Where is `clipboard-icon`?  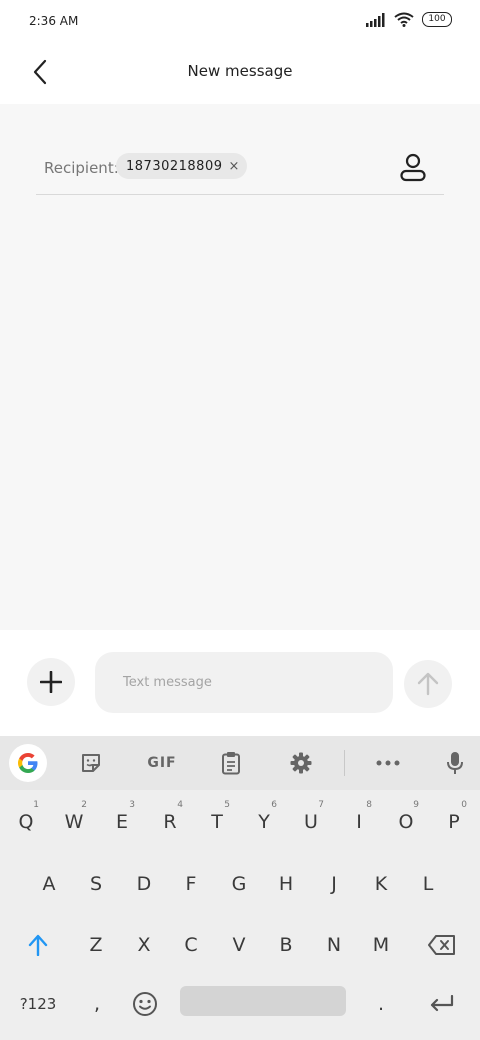
clipboard-icon is located at coordinates (231, 763).